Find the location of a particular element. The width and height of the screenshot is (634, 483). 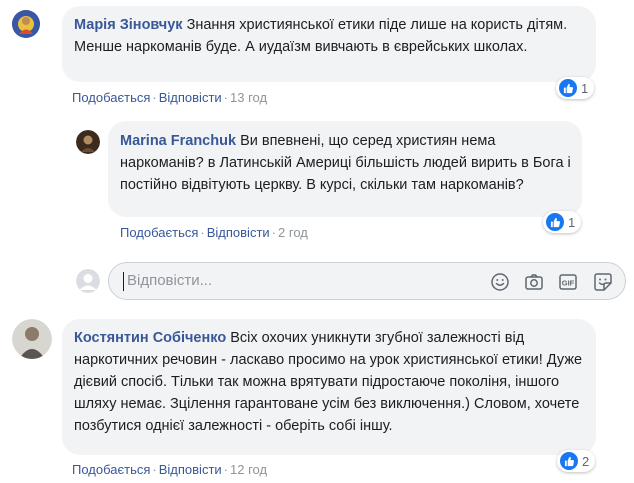

current-user-avatar is located at coordinates (88, 281).